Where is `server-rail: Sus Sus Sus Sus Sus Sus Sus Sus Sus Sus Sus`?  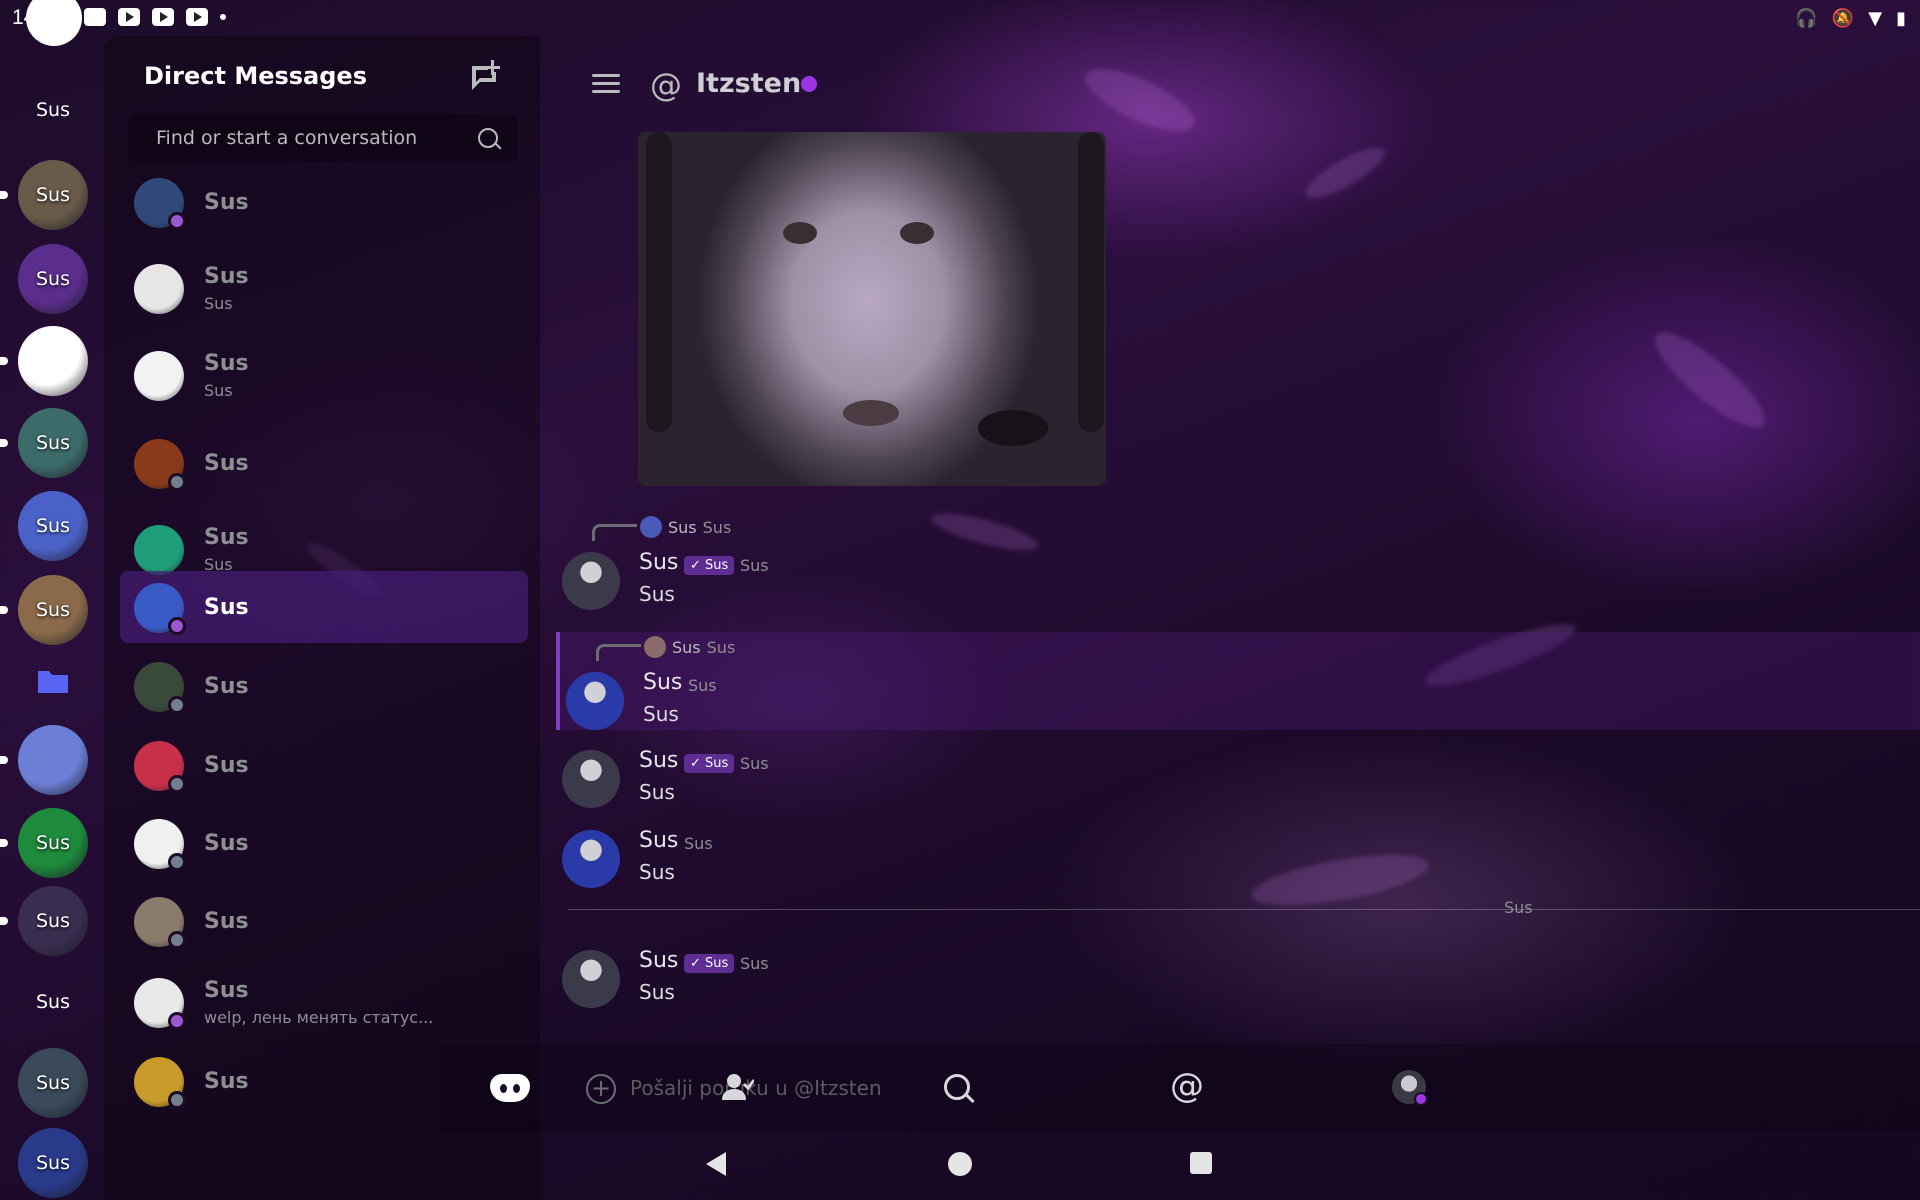 server-rail: Sus Sus Sus Sus Sus Sus Sus Sus Sus Sus Sus is located at coordinates (44, 600).